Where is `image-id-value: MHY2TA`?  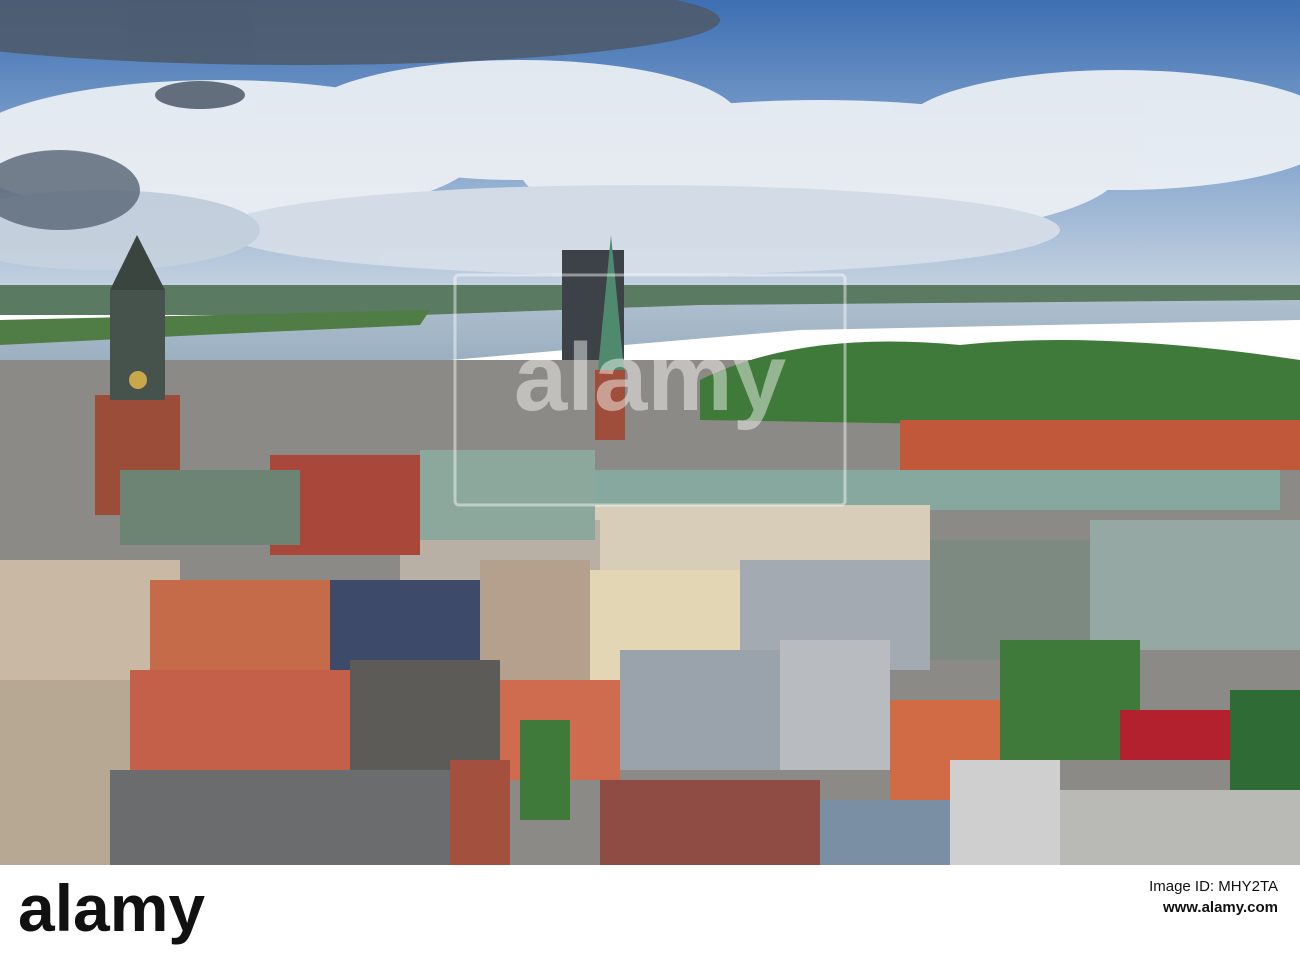 image-id-value: MHY2TA is located at coordinates (1248, 886).